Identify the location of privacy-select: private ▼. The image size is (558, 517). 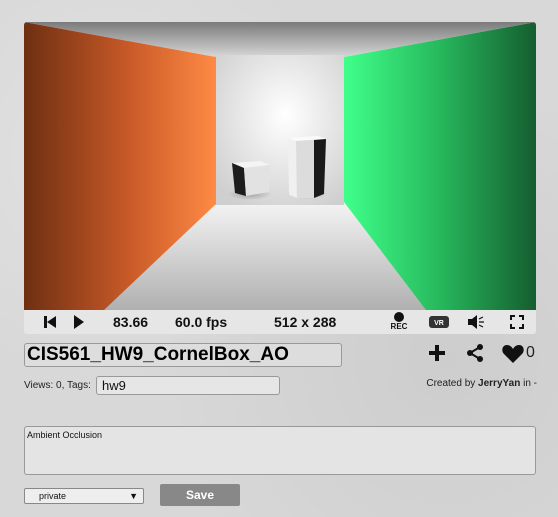
(84, 496).